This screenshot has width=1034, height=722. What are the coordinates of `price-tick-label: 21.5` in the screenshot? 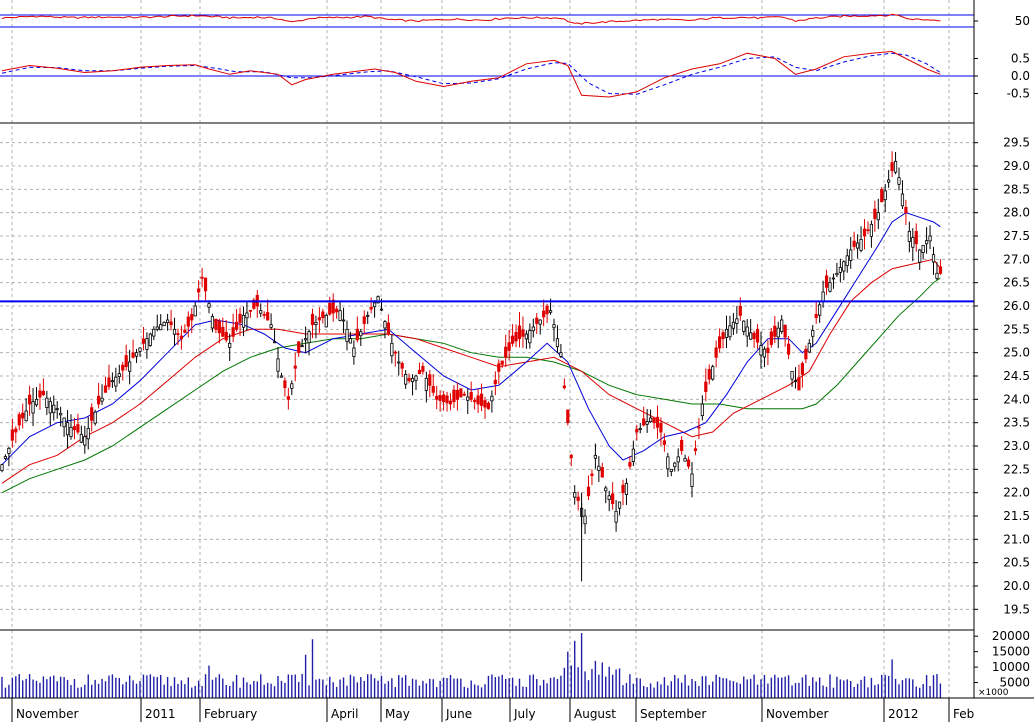 It's located at (1016, 516).